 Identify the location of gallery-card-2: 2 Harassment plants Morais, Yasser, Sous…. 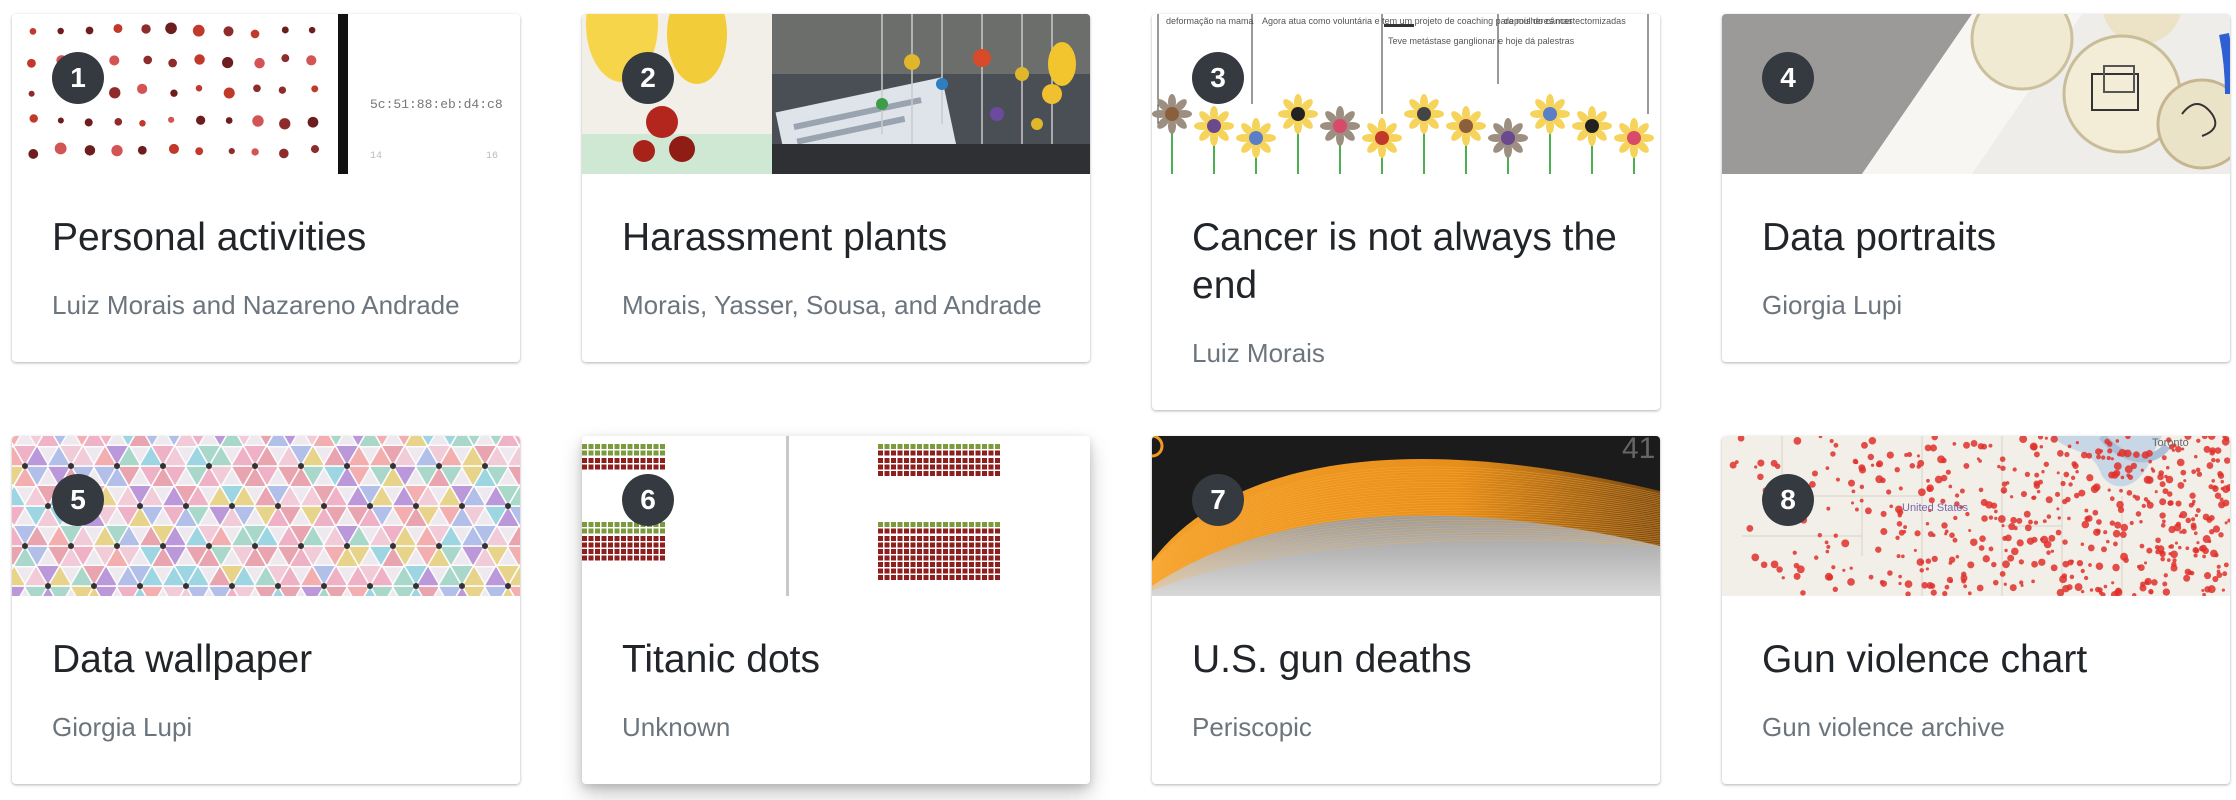
(836, 188).